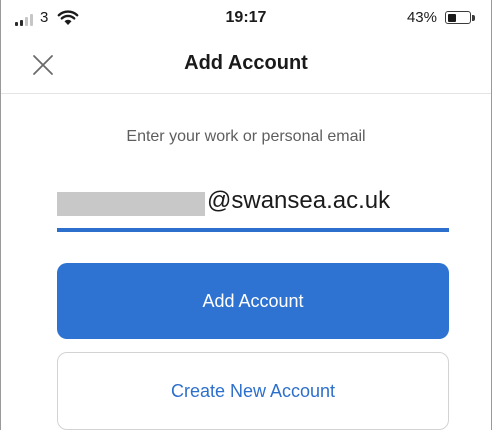  I want to click on email-domain-text: @swansea.ac.uk, so click(299, 200).